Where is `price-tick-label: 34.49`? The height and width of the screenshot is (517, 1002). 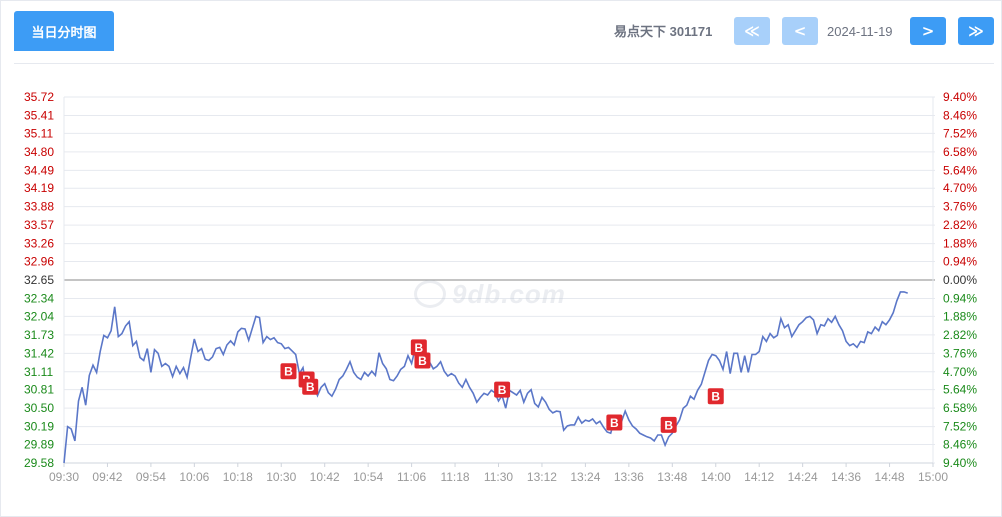
price-tick-label: 34.49 is located at coordinates (39, 170).